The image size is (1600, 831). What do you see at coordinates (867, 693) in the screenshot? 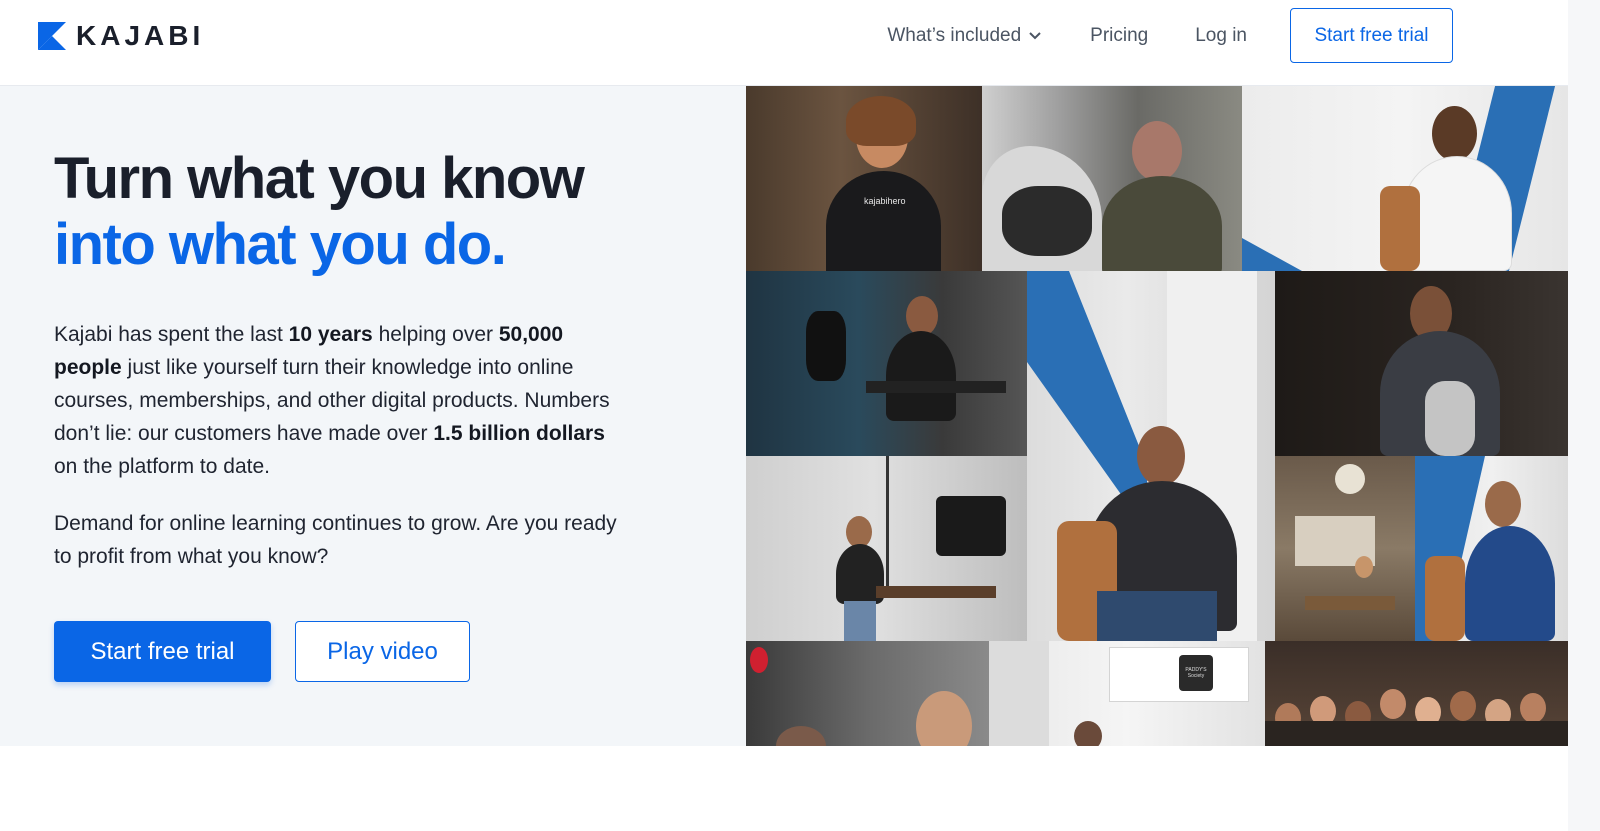
I see `photo-man-closeup` at bounding box center [867, 693].